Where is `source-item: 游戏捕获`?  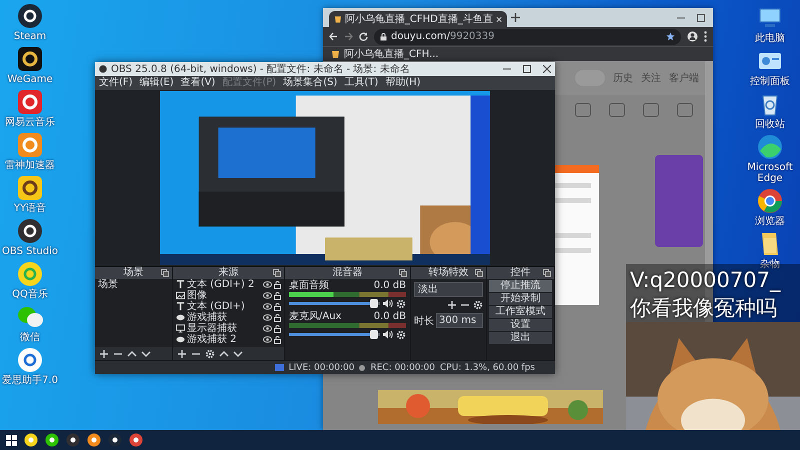 source-item: 游戏捕获 is located at coordinates (224, 317).